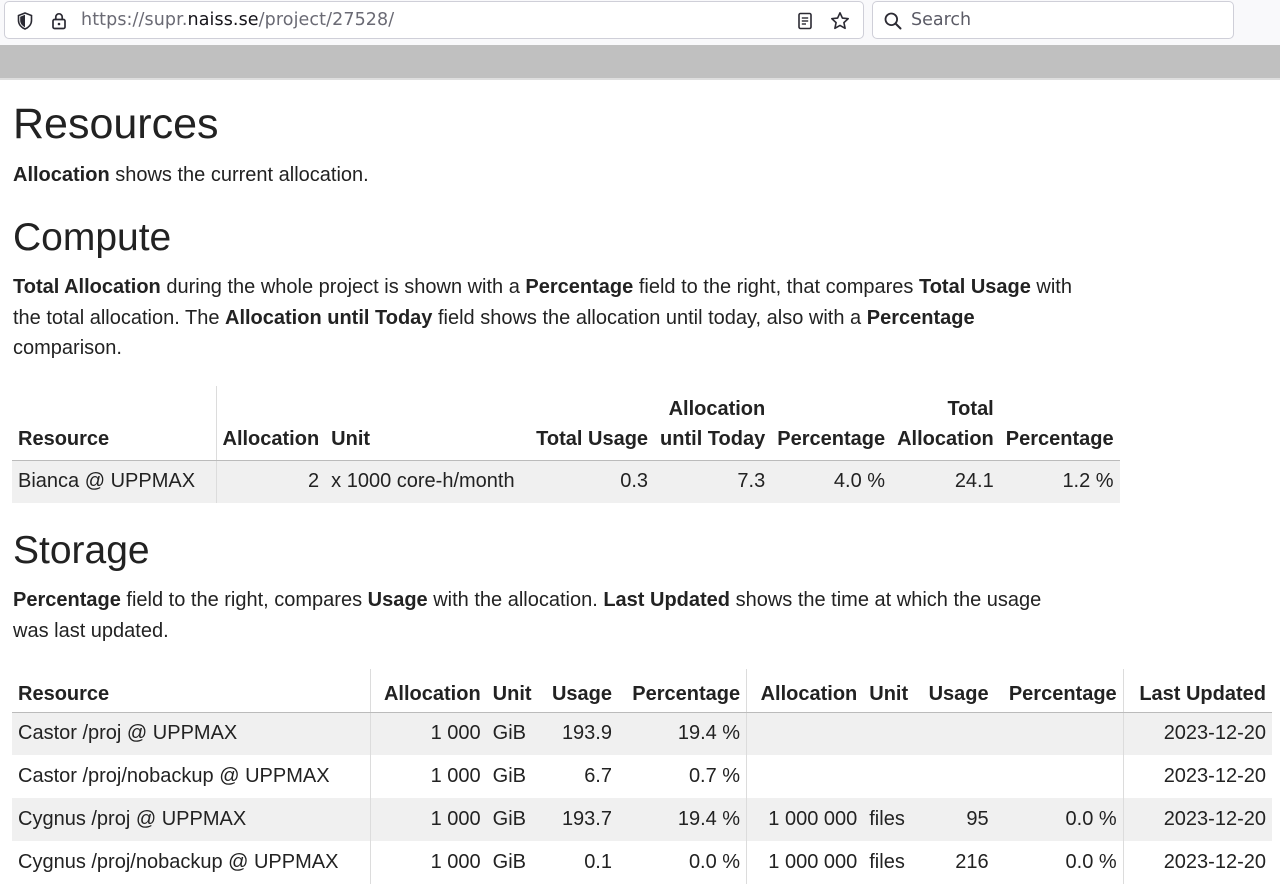 The height and width of the screenshot is (893, 1280). I want to click on search-bar: Search, so click(1053, 20).